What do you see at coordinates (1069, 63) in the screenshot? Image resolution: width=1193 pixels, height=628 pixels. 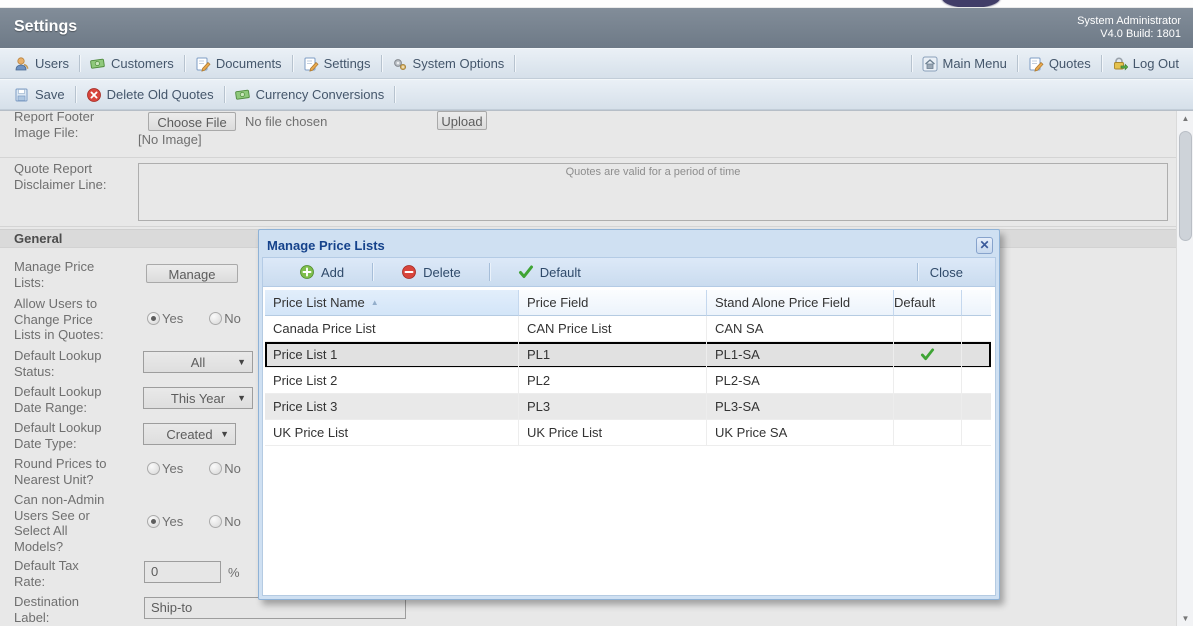 I see `nav-quotes-label: Quotes` at bounding box center [1069, 63].